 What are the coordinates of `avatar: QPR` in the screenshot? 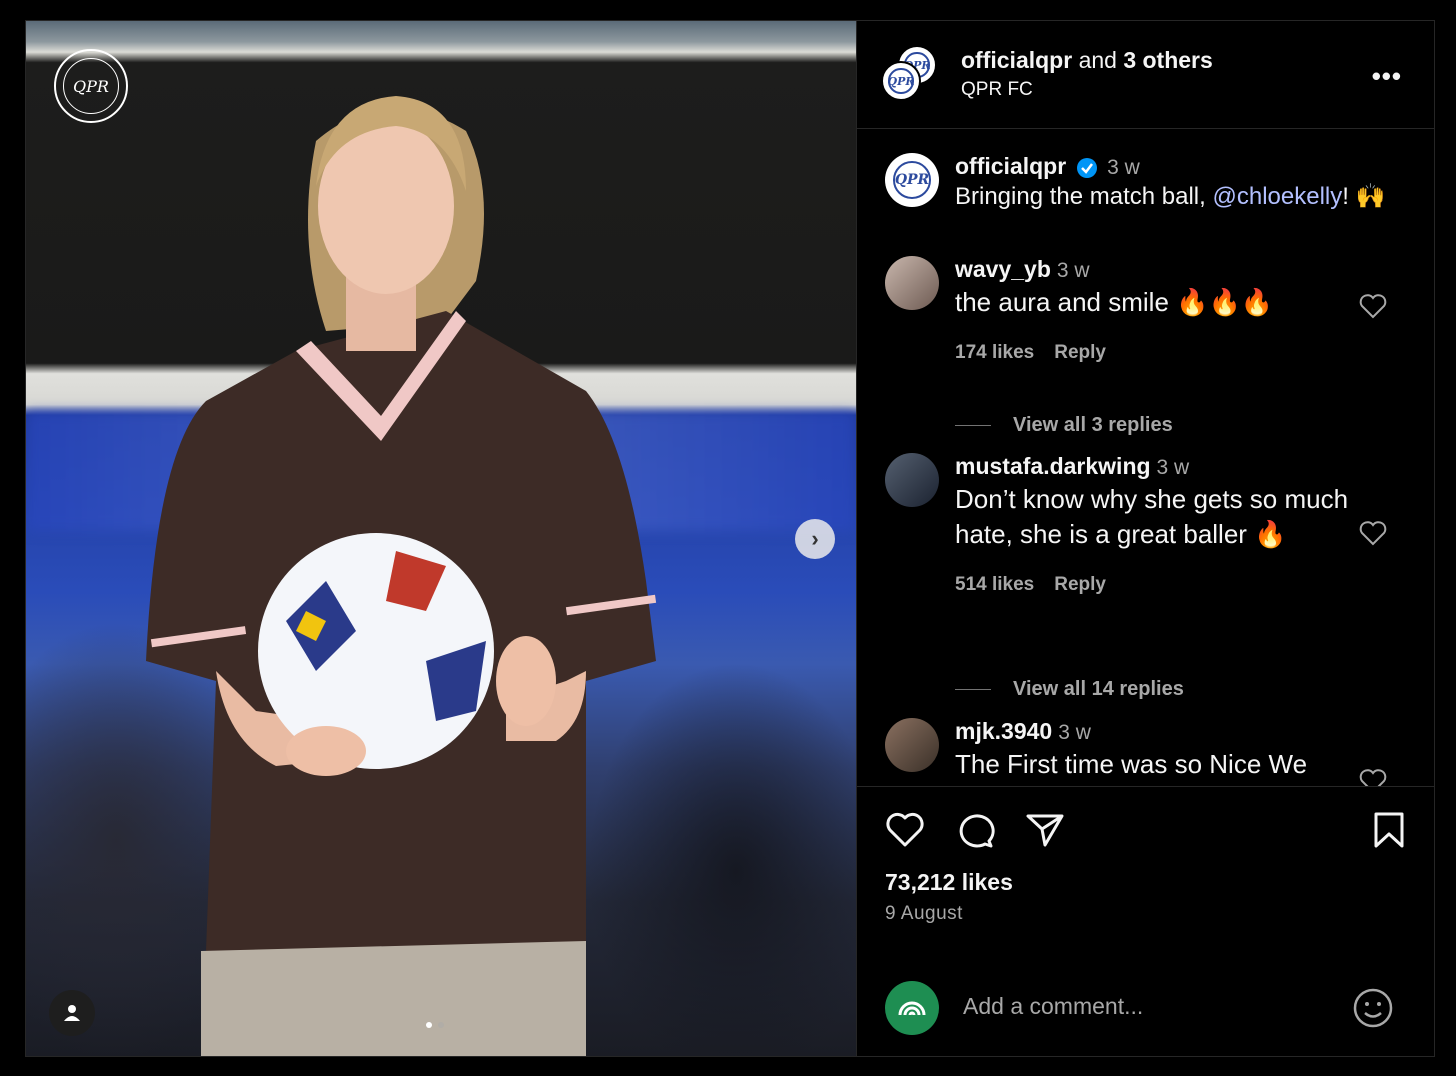 It's located at (912, 180).